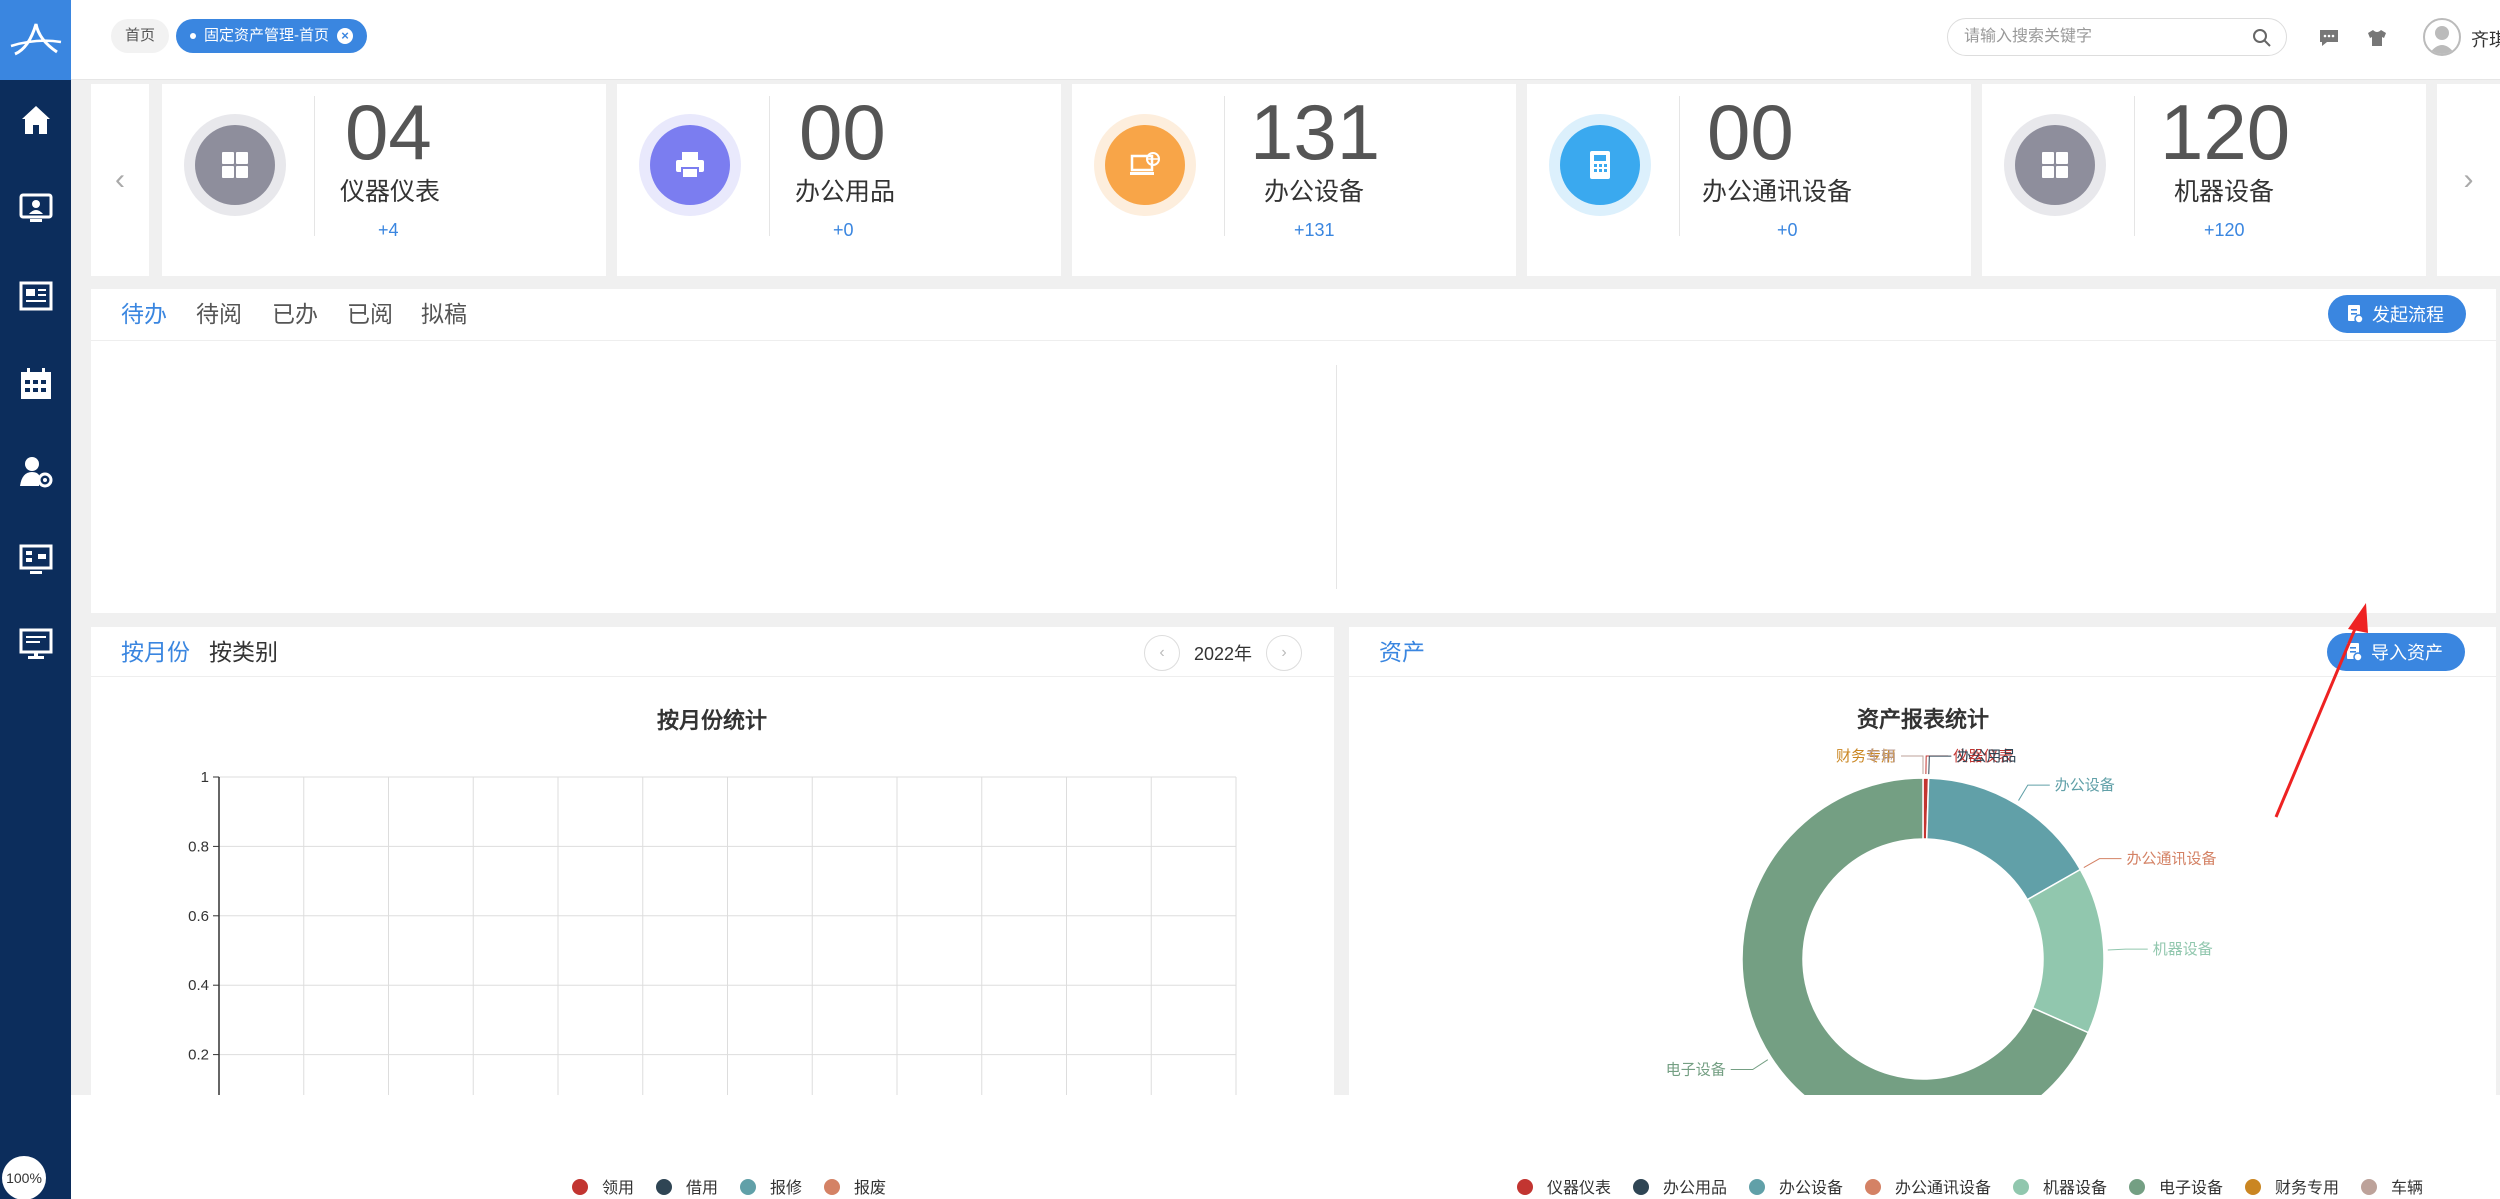 This screenshot has height=1199, width=2500. Describe the element at coordinates (618, 1188) in the screenshot. I see `legend-label: 领用` at that location.